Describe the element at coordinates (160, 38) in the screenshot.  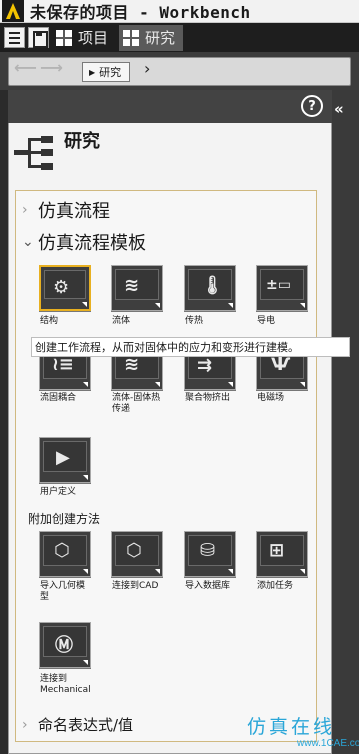
I see `tab-research-label: 研究` at that location.